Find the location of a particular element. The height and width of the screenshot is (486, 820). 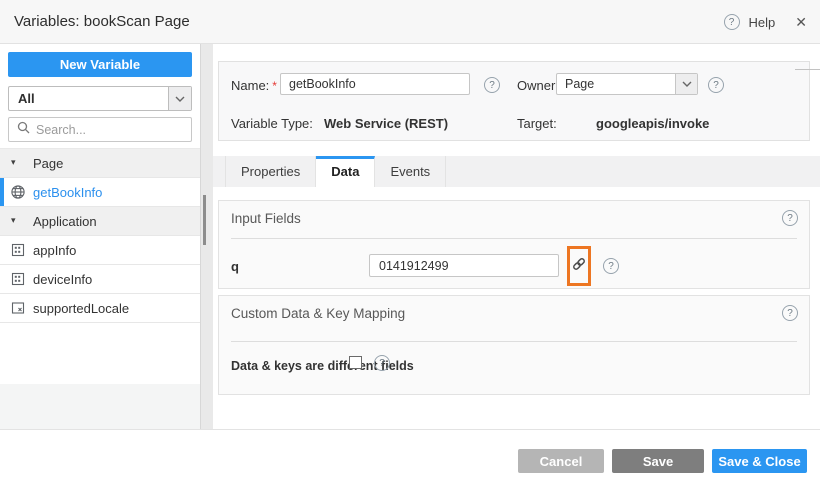

search-box is located at coordinates (100, 129).